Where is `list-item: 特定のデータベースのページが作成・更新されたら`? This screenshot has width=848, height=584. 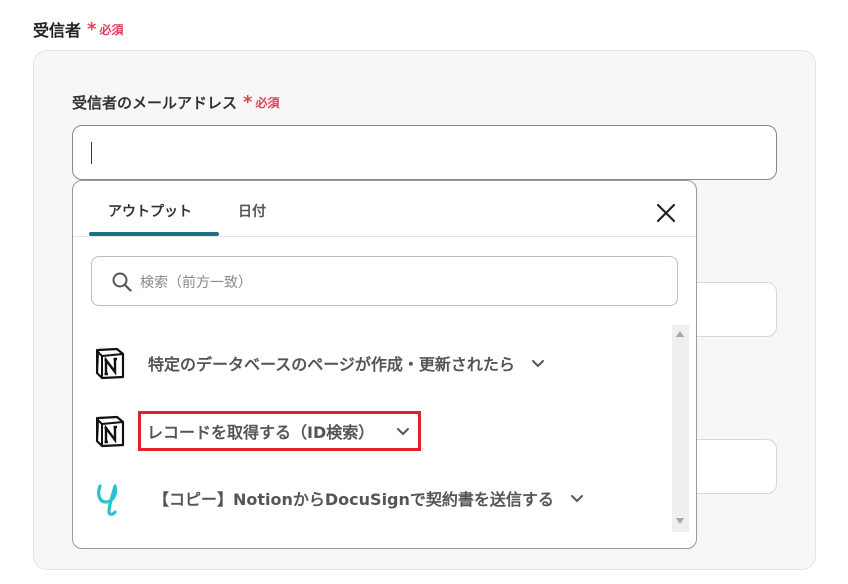 list-item: 特定のデータベースのページが作成・更新されたら is located at coordinates (319, 363).